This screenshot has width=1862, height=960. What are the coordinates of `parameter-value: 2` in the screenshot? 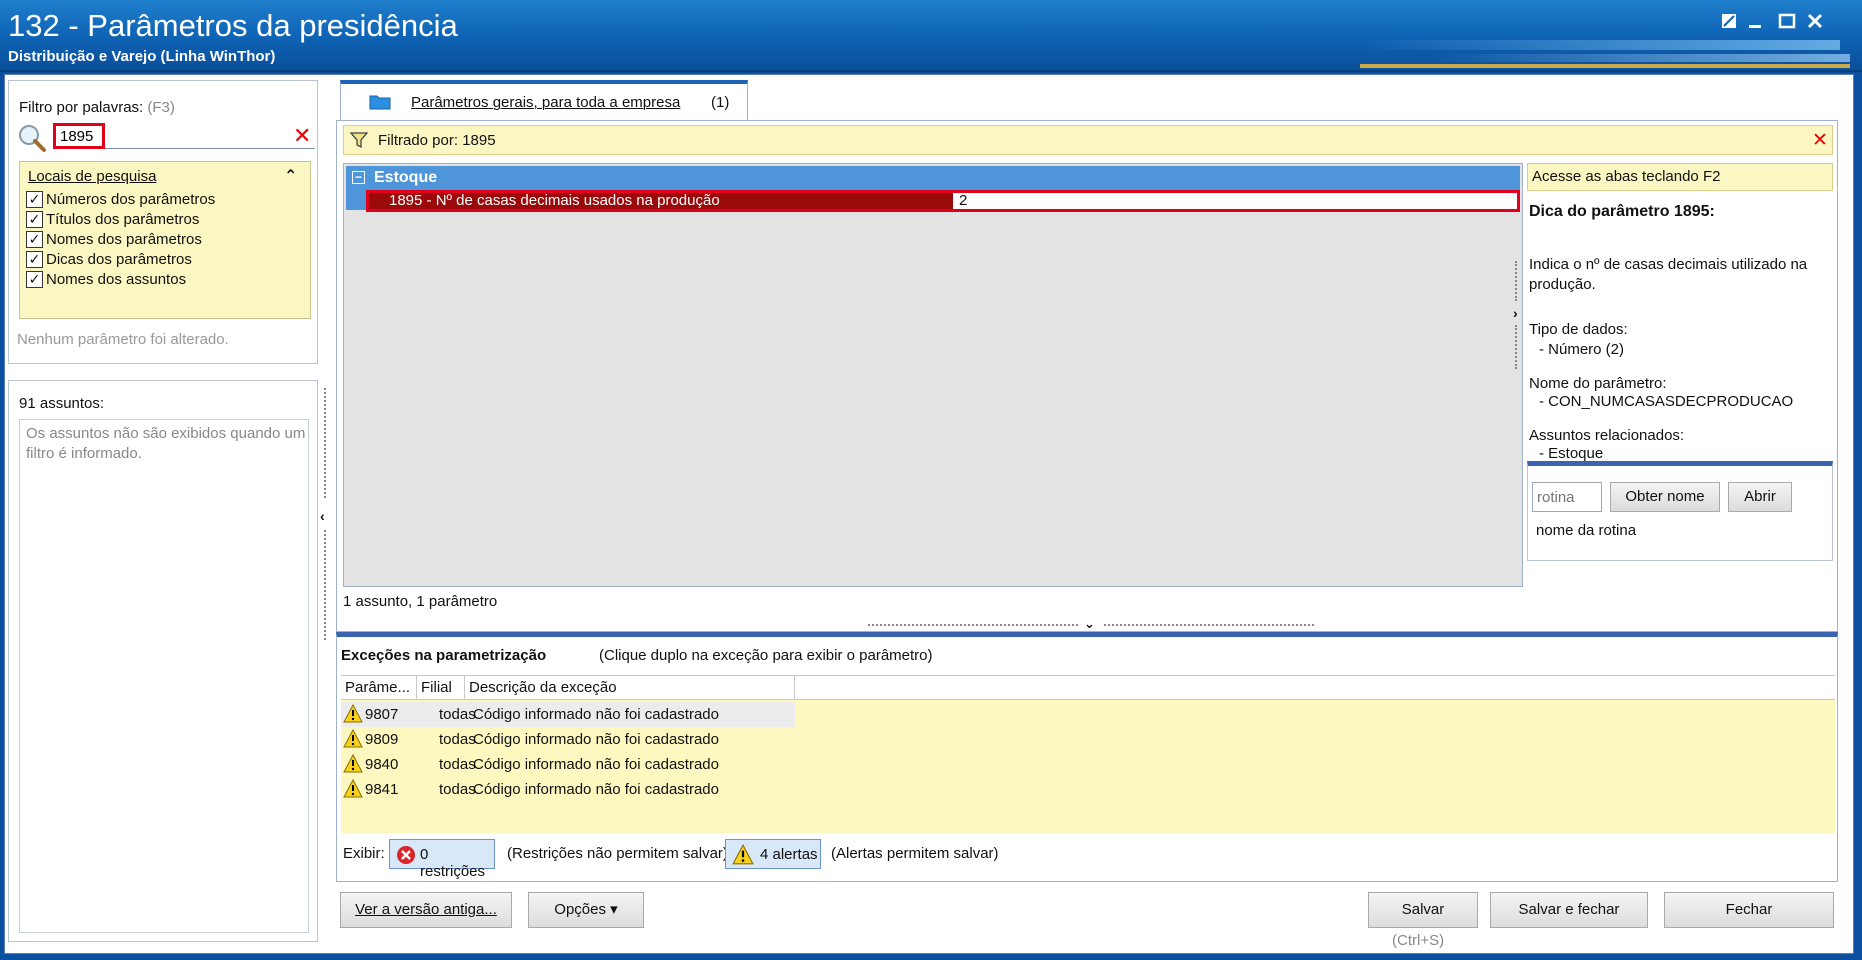 It's located at (963, 201).